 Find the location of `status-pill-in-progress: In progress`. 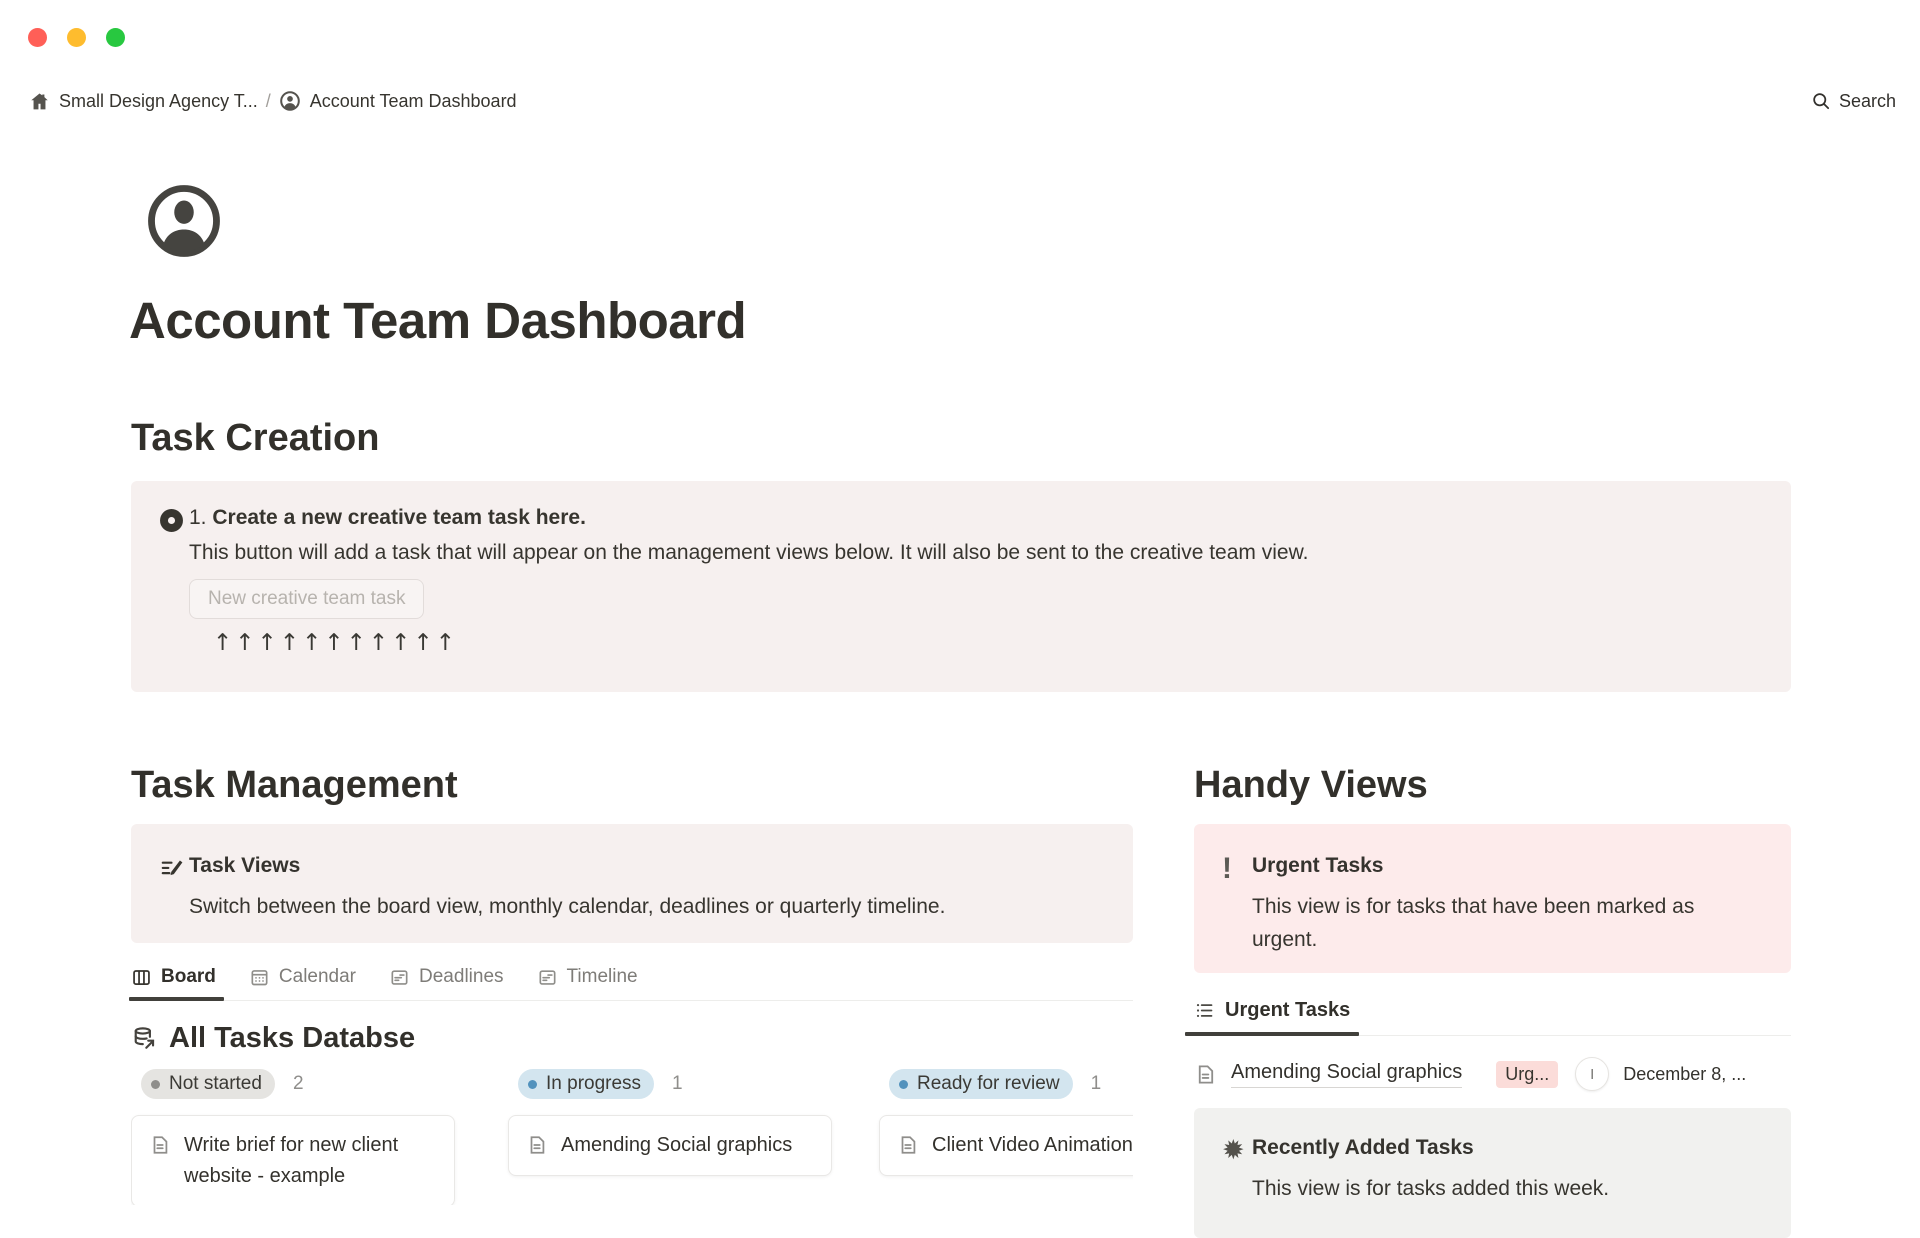

status-pill-in-progress: In progress is located at coordinates (586, 1084).